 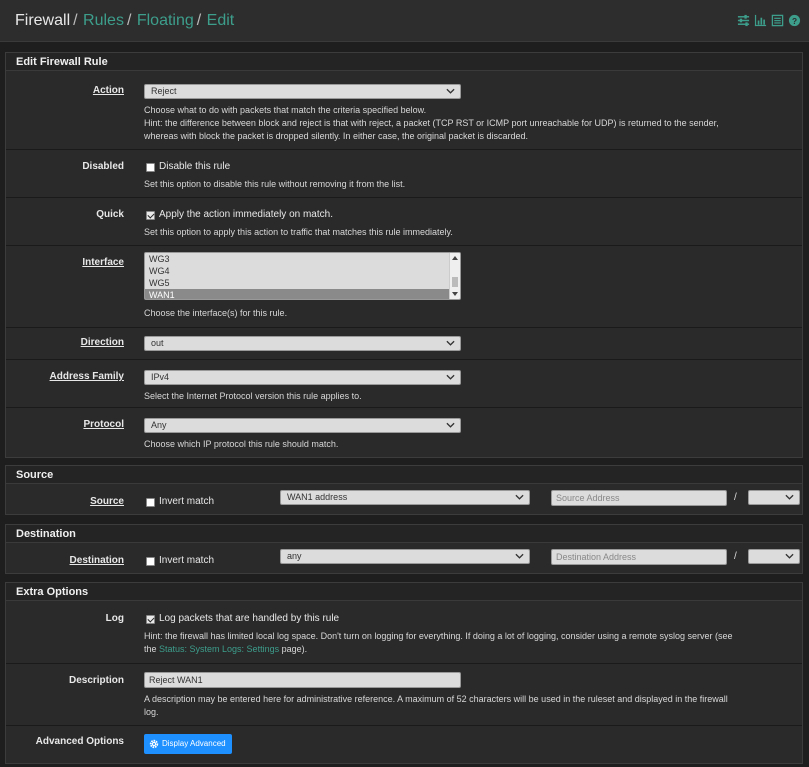 What do you see at coordinates (160, 377) in the screenshot?
I see `address-family-value: IPv4` at bounding box center [160, 377].